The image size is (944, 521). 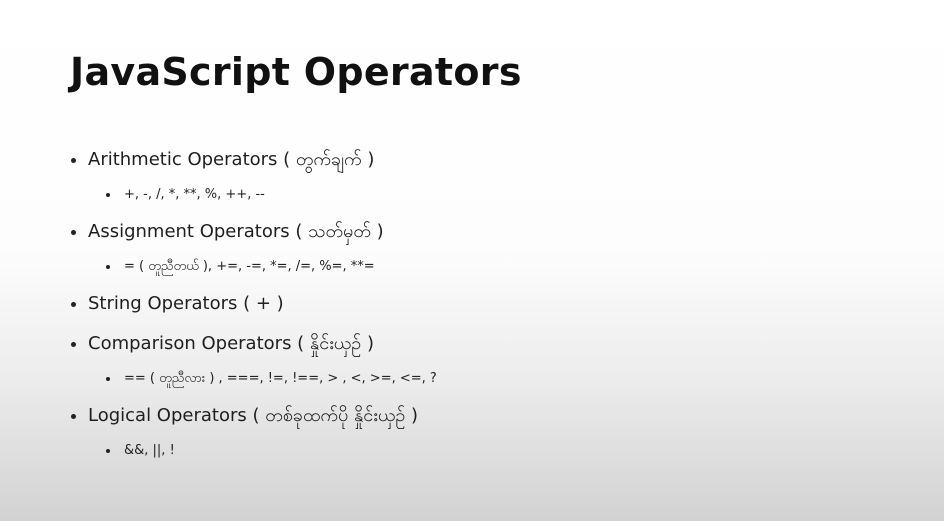 What do you see at coordinates (296, 72) in the screenshot?
I see `slide-title: JavaScript Operators` at bounding box center [296, 72].